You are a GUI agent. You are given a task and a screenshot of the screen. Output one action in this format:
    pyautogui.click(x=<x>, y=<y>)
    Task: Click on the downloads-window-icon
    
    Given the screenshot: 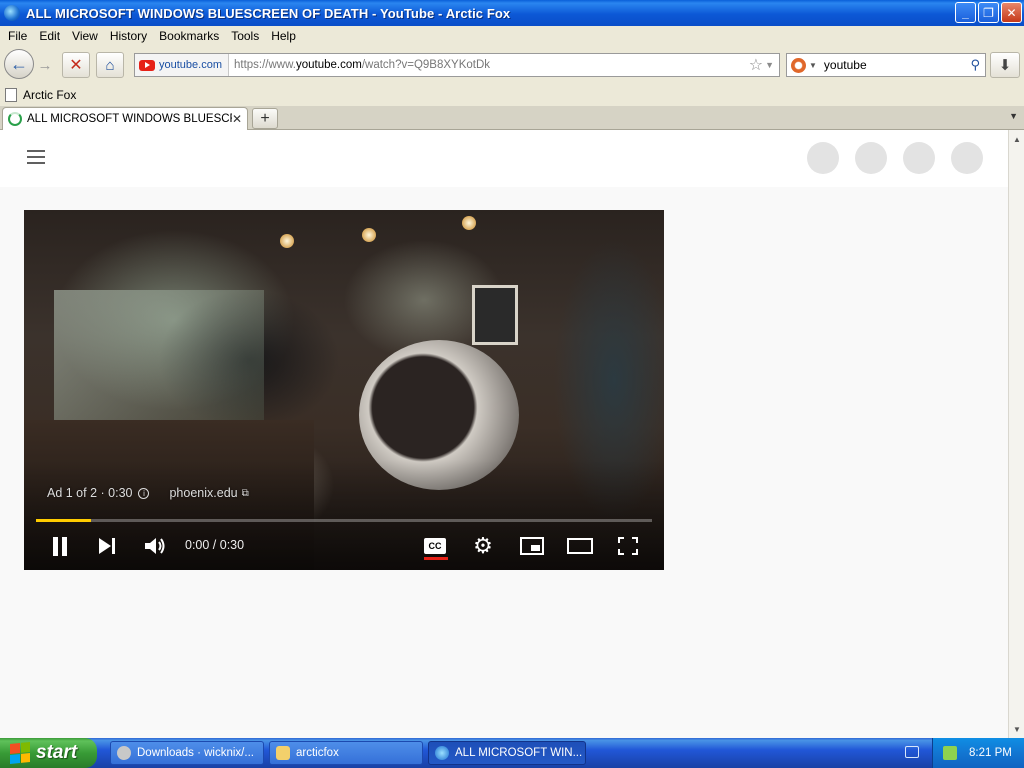 What is the action you would take?
    pyautogui.click(x=124, y=753)
    